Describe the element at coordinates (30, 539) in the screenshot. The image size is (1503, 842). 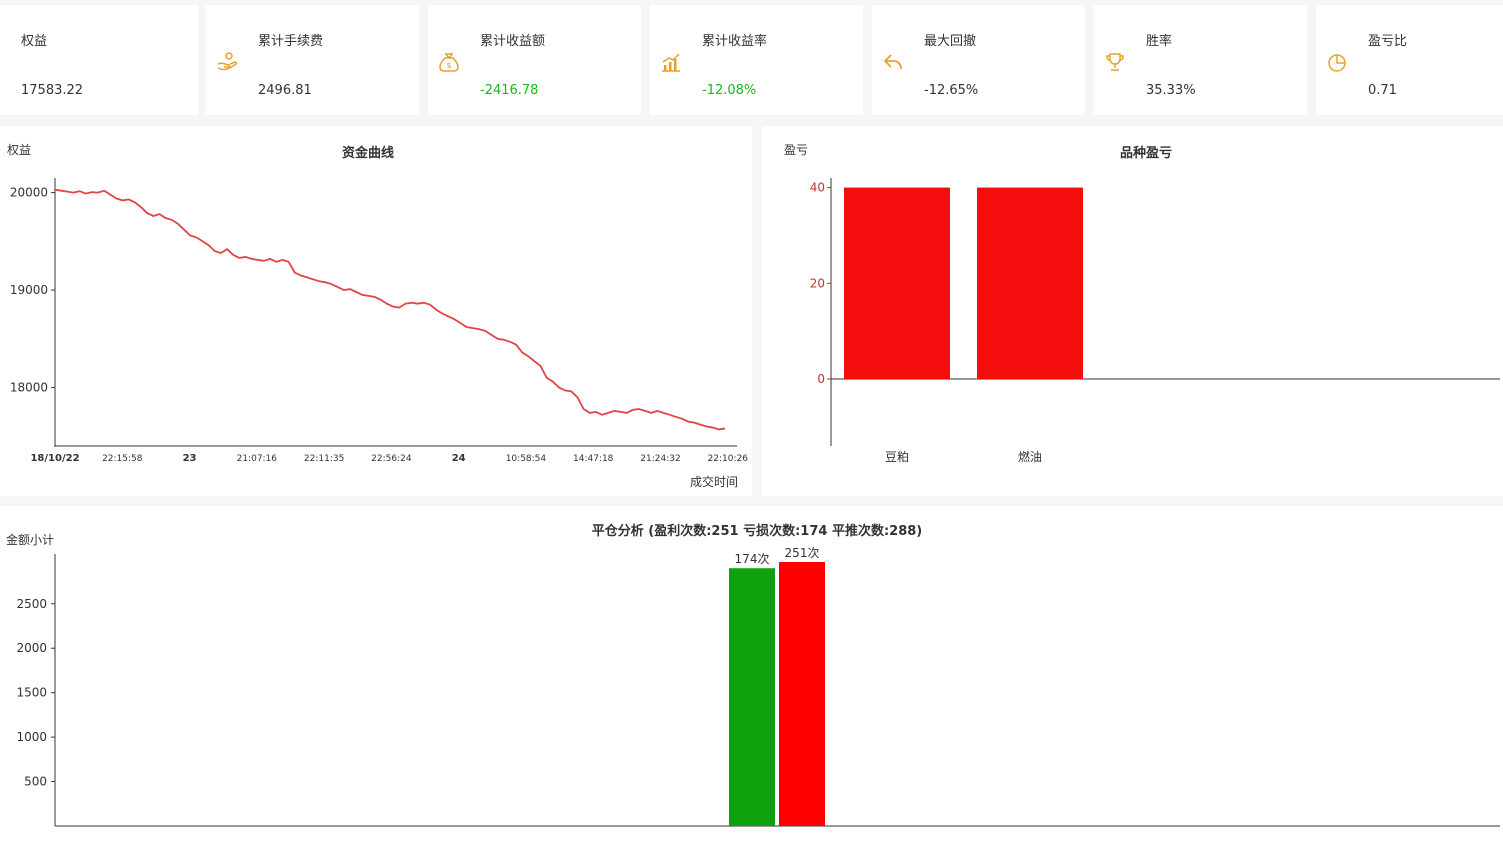
I see `close-y-axis-label: 金额小计` at that location.